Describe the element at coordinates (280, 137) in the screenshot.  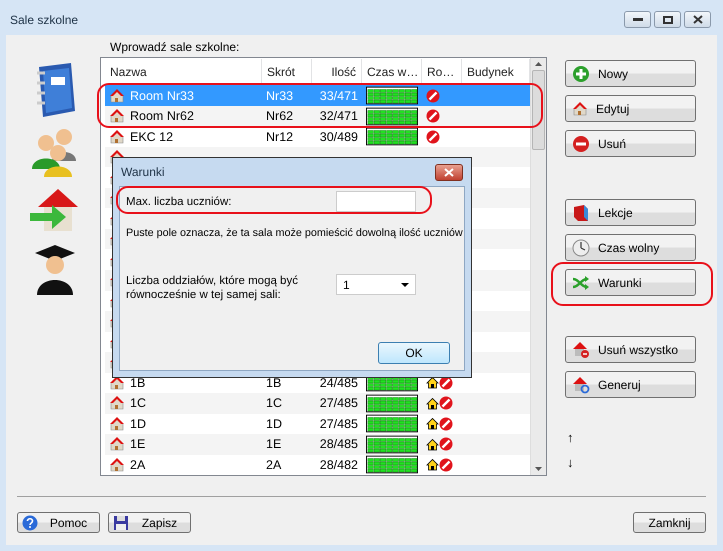
I see `table-cell: Nr12` at that location.